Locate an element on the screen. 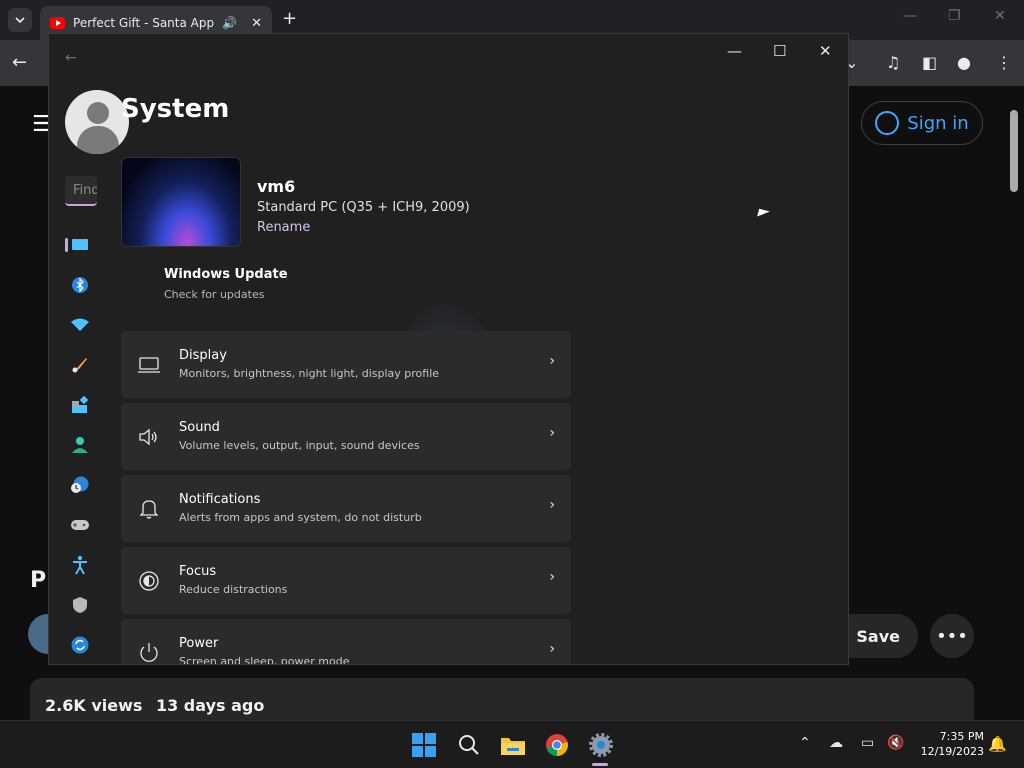 Image resolution: width=1024 pixels, height=768 pixels. search-icon is located at coordinates (469, 745).